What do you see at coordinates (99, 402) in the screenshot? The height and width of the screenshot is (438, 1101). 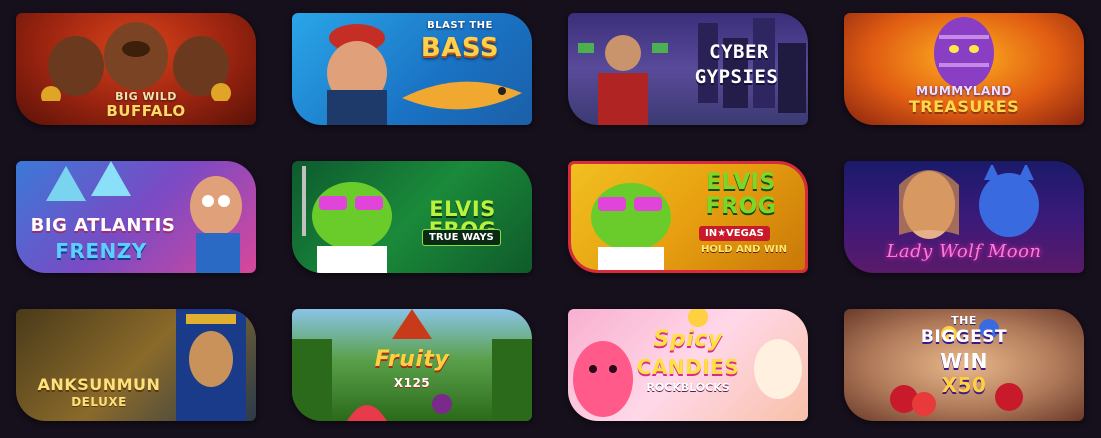 I see `tile-title-line2: DELUXE` at bounding box center [99, 402].